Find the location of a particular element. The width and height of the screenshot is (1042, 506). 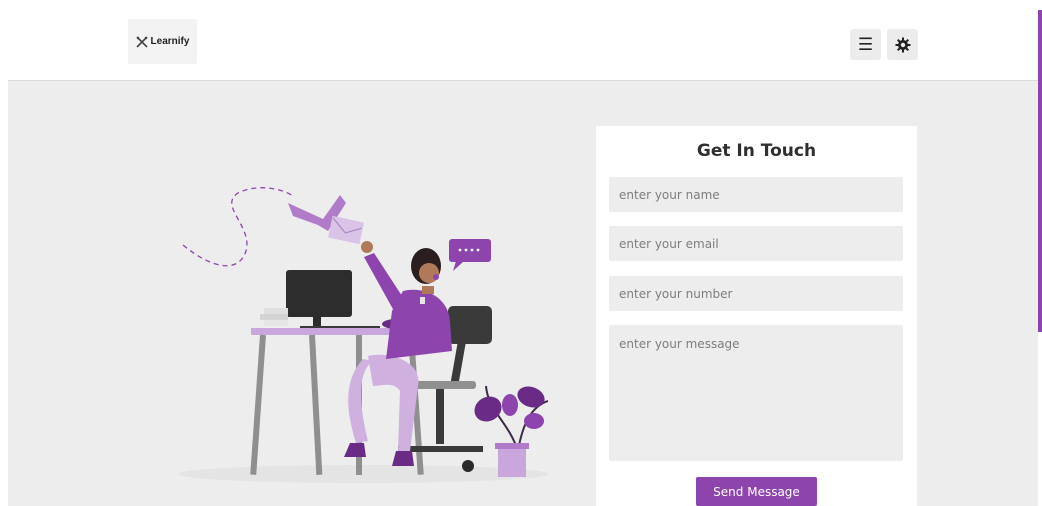

menu-button: ☰ is located at coordinates (865, 44).